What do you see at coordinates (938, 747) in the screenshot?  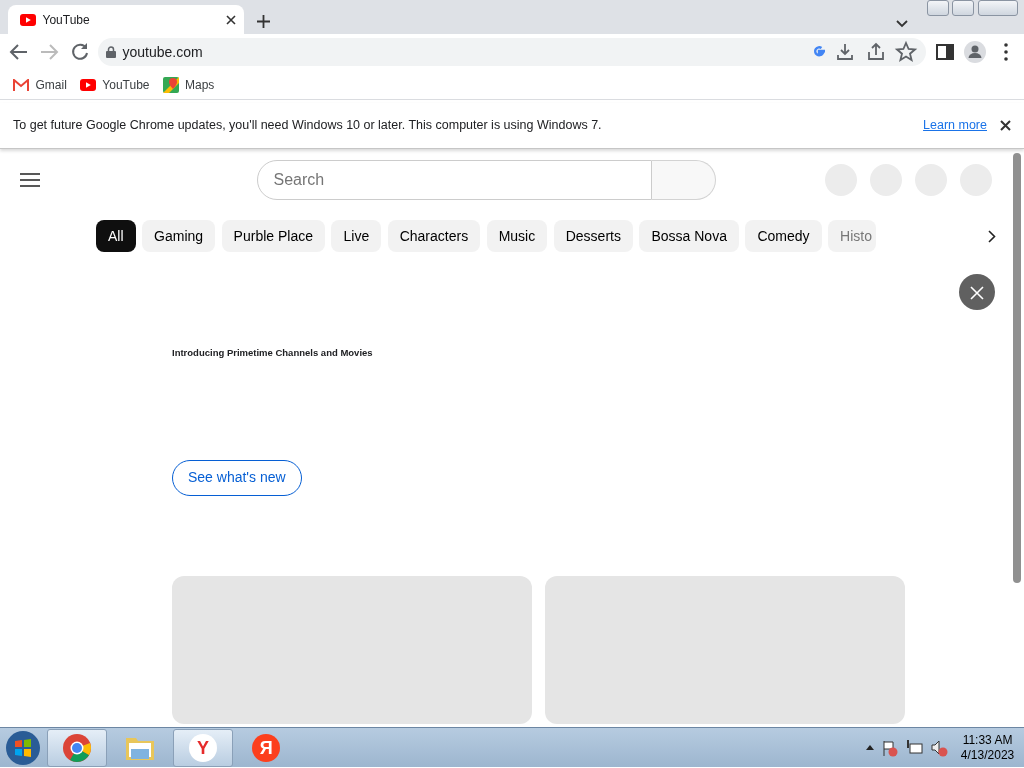 I see `speaker-icon` at bounding box center [938, 747].